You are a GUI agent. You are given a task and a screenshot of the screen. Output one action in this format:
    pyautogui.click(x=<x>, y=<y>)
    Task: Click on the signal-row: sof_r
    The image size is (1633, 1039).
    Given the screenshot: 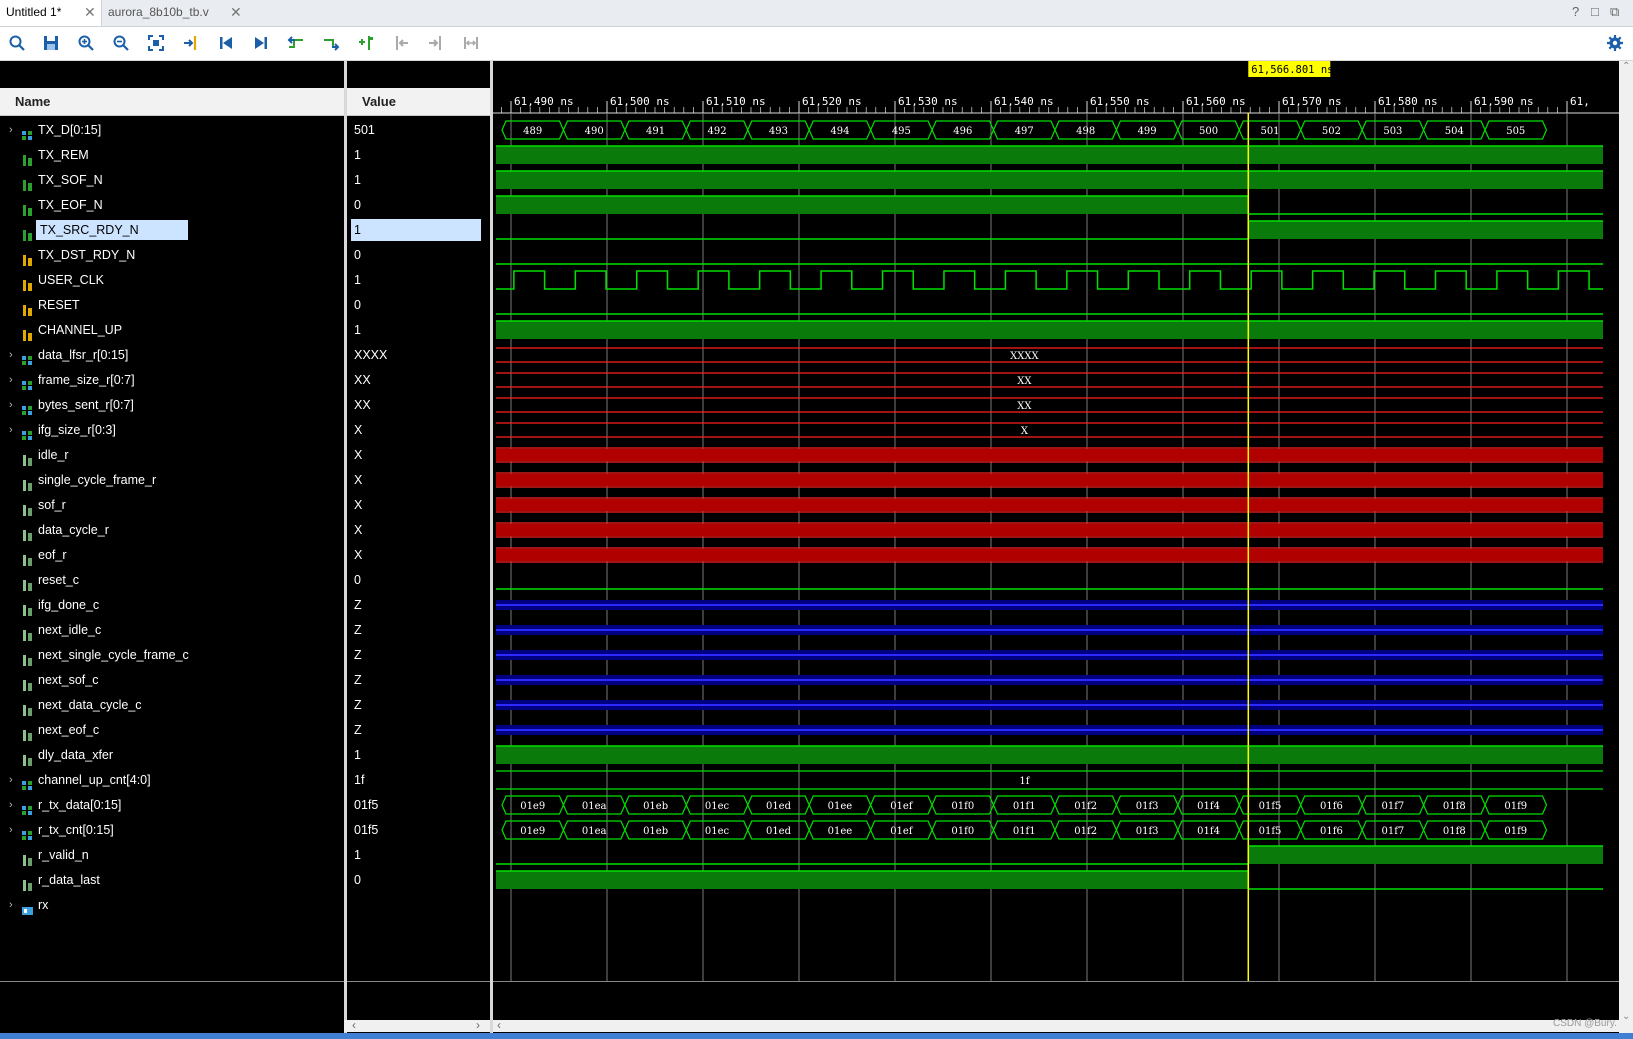 What is the action you would take?
    pyautogui.click(x=170, y=505)
    